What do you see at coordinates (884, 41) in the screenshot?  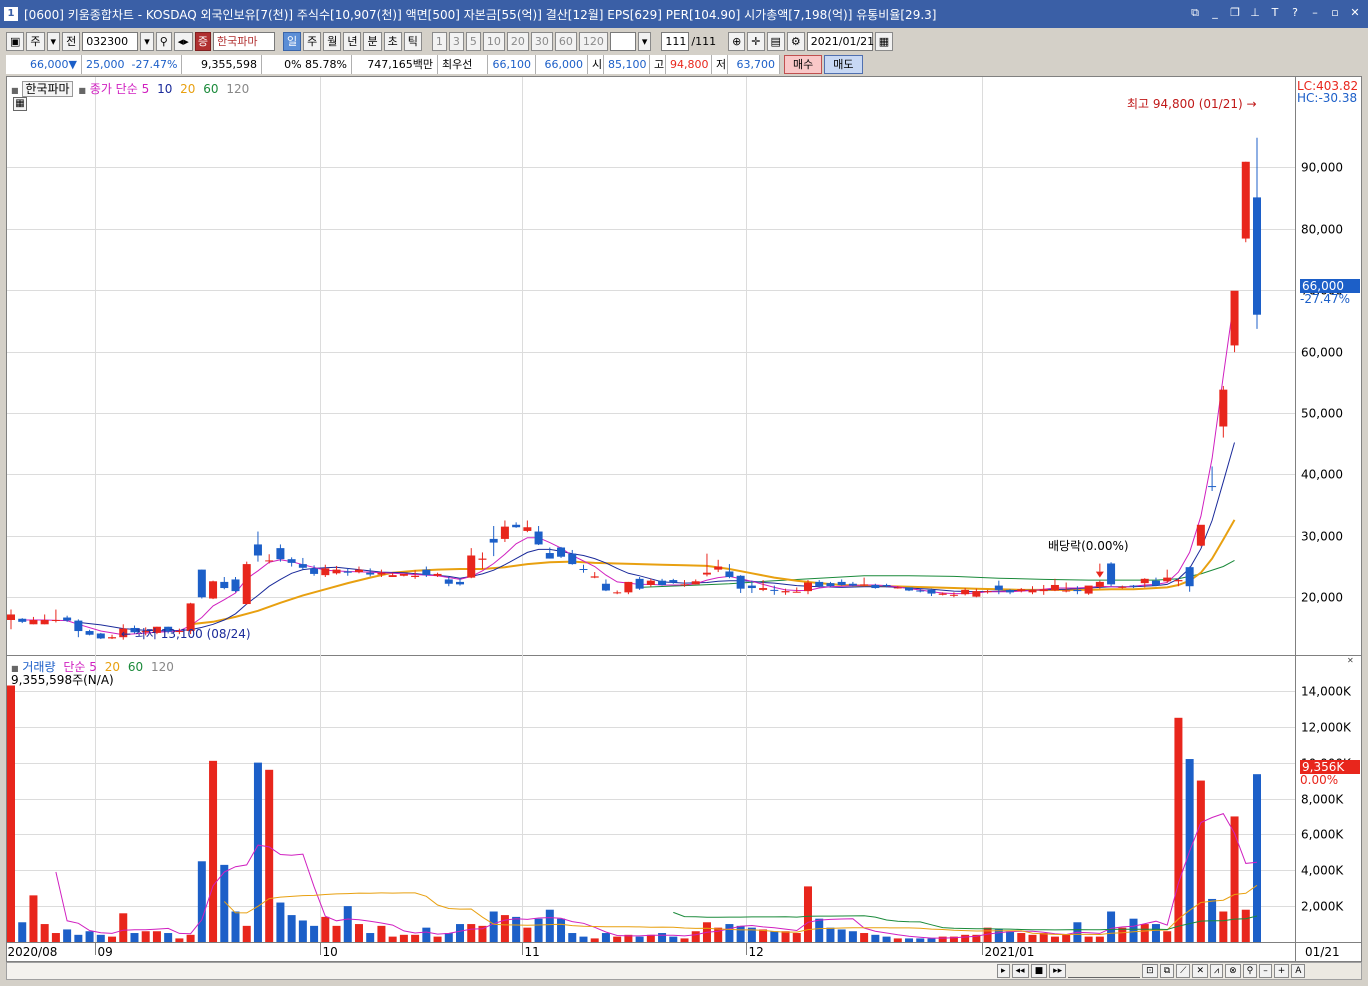 I see `calendar-icon: ▦` at bounding box center [884, 41].